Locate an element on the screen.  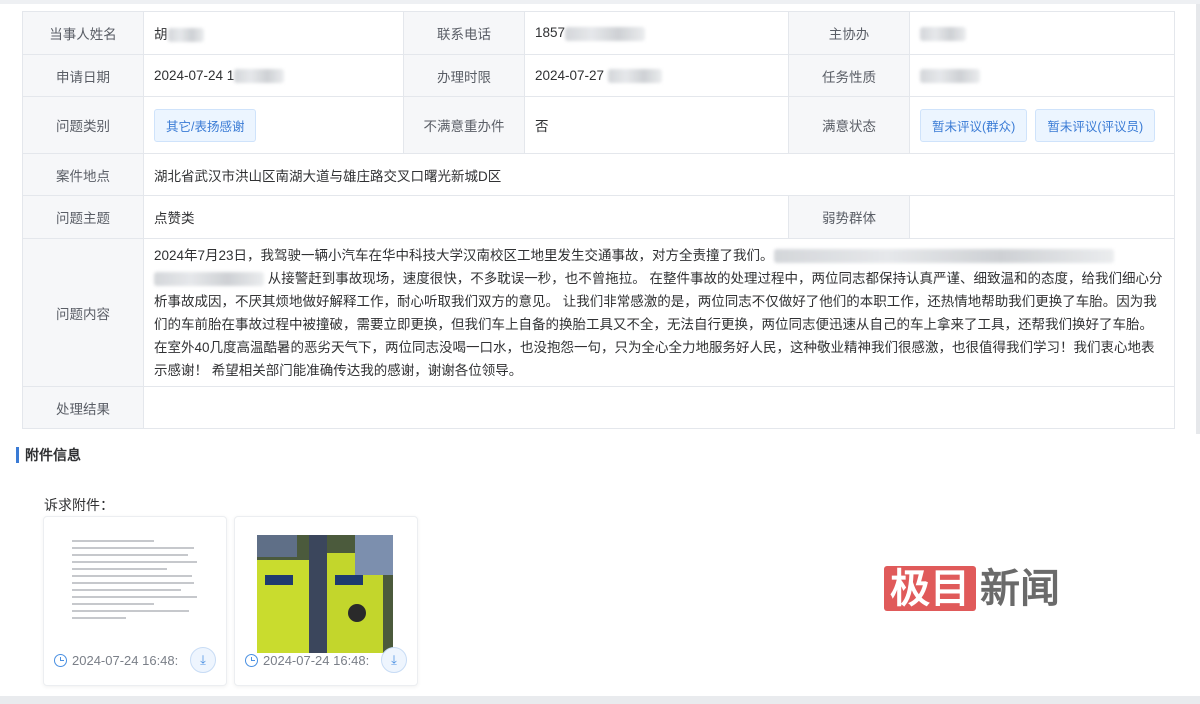
category-value: 其它/表扬感谢 is located at coordinates (273, 125).